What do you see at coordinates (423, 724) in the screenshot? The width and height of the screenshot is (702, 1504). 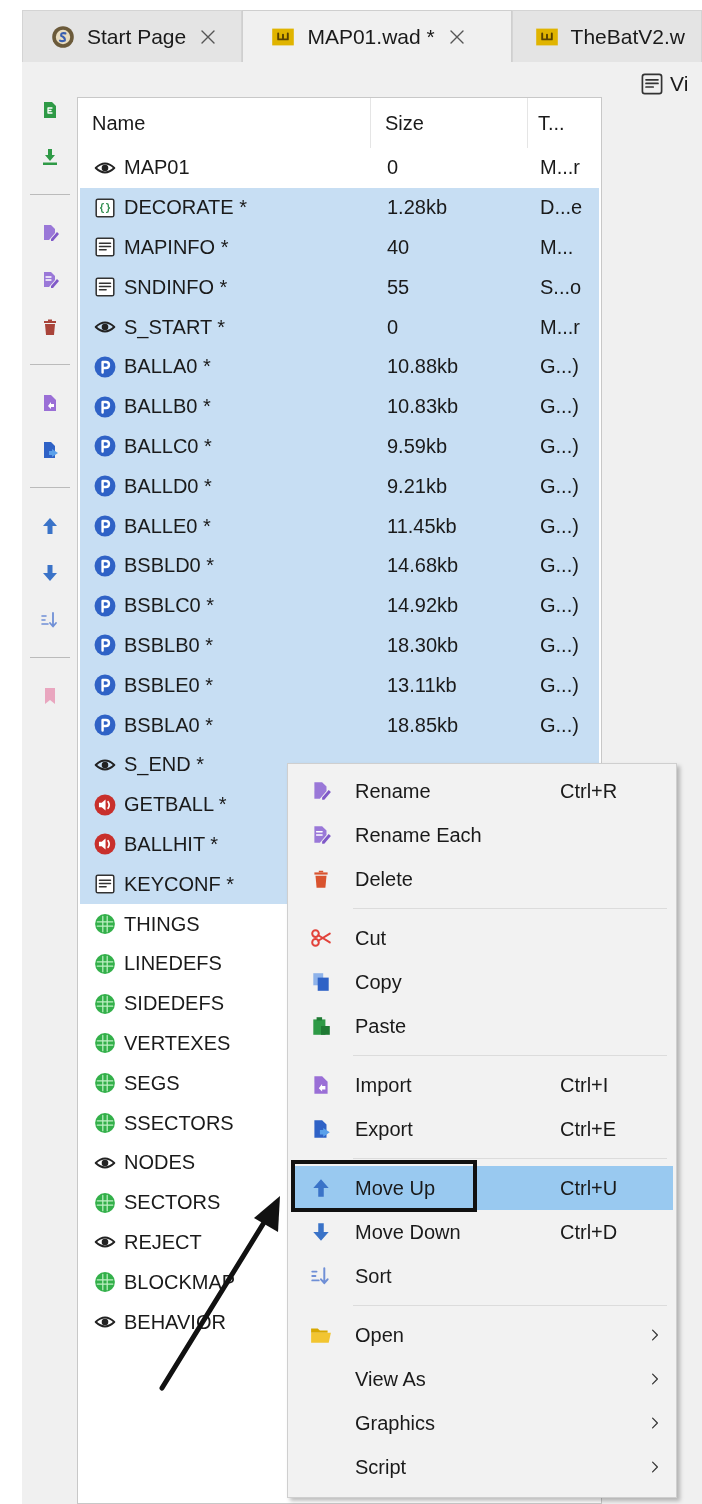 I see `entry-size: 18.85kb` at bounding box center [423, 724].